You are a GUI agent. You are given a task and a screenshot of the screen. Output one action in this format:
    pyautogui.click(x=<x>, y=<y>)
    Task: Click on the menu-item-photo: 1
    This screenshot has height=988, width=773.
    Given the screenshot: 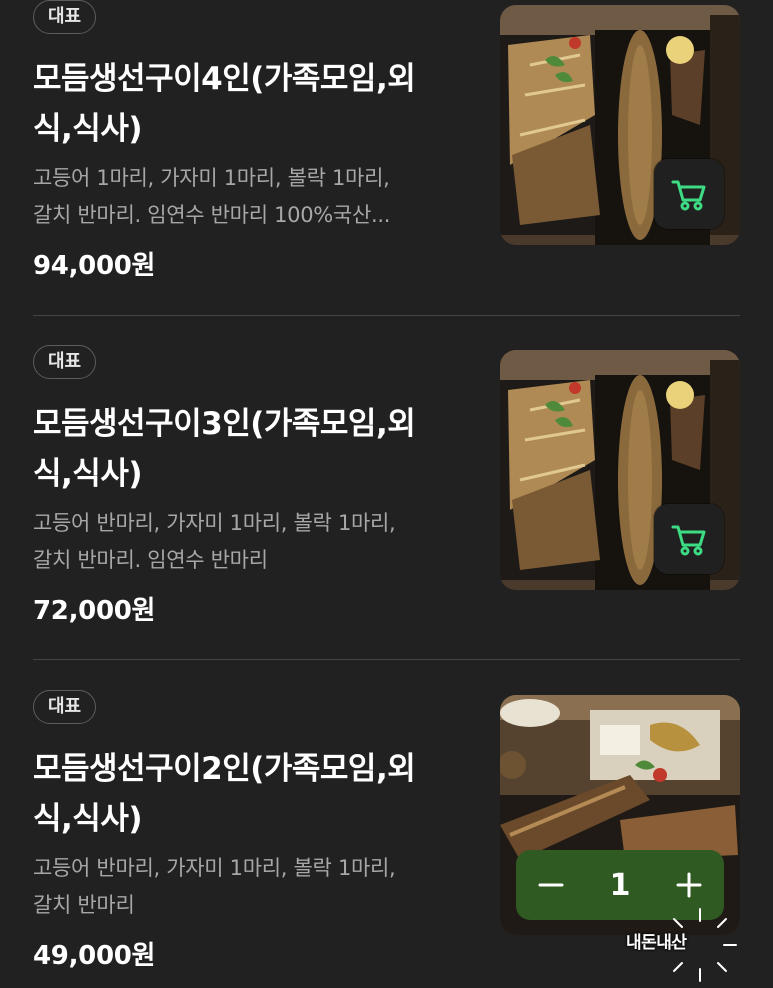 What is the action you would take?
    pyautogui.click(x=620, y=815)
    